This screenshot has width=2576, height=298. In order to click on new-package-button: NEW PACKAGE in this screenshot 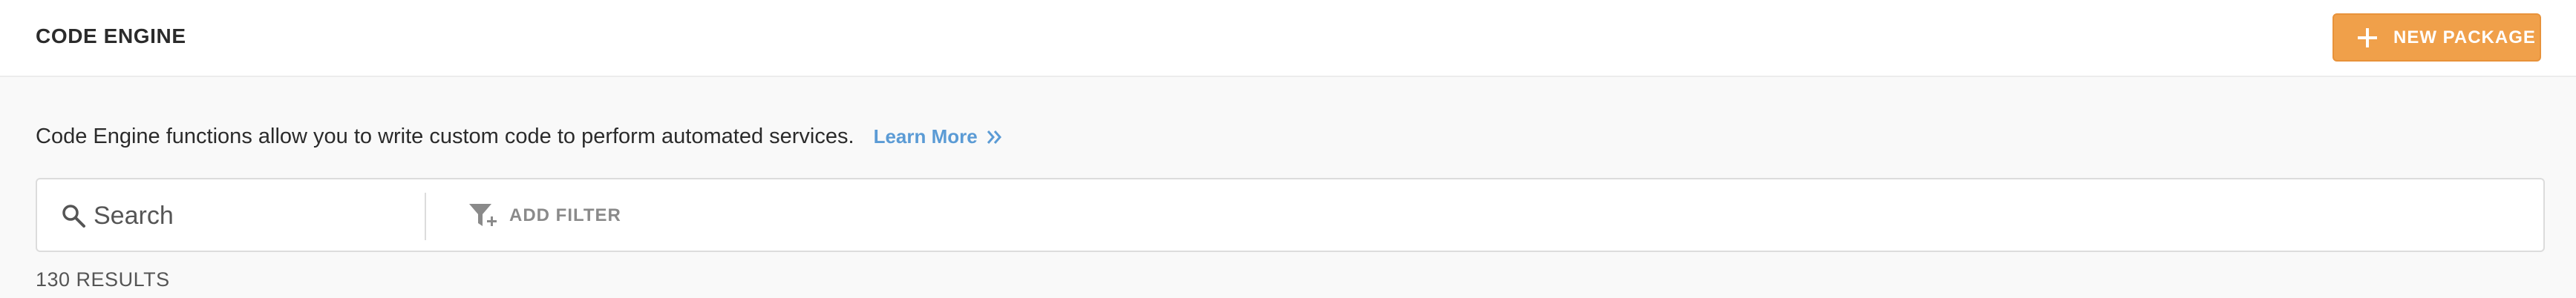, I will do `click(2437, 37)`.